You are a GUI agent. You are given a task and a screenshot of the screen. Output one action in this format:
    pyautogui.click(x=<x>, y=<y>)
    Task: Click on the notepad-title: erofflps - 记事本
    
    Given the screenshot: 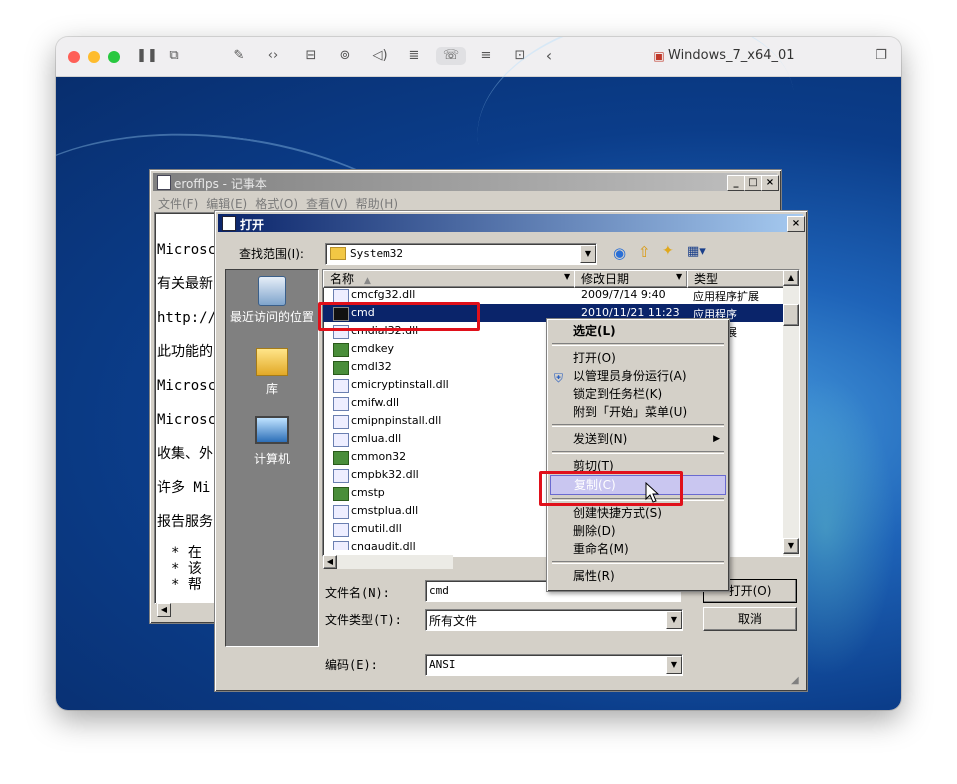 What is the action you would take?
    pyautogui.click(x=220, y=184)
    